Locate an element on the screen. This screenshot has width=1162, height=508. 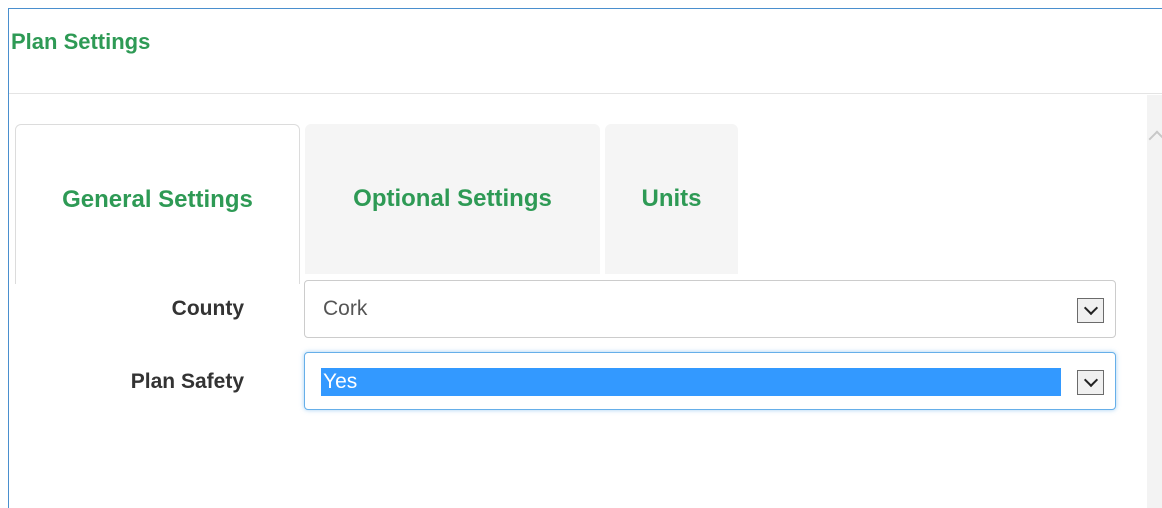
county-select-value: Cork is located at coordinates (345, 308).